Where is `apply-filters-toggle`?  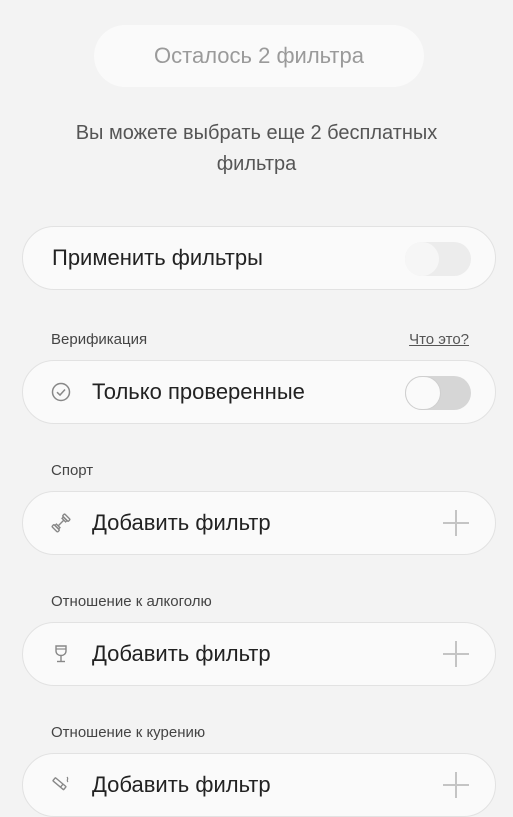 apply-filters-toggle is located at coordinates (438, 259).